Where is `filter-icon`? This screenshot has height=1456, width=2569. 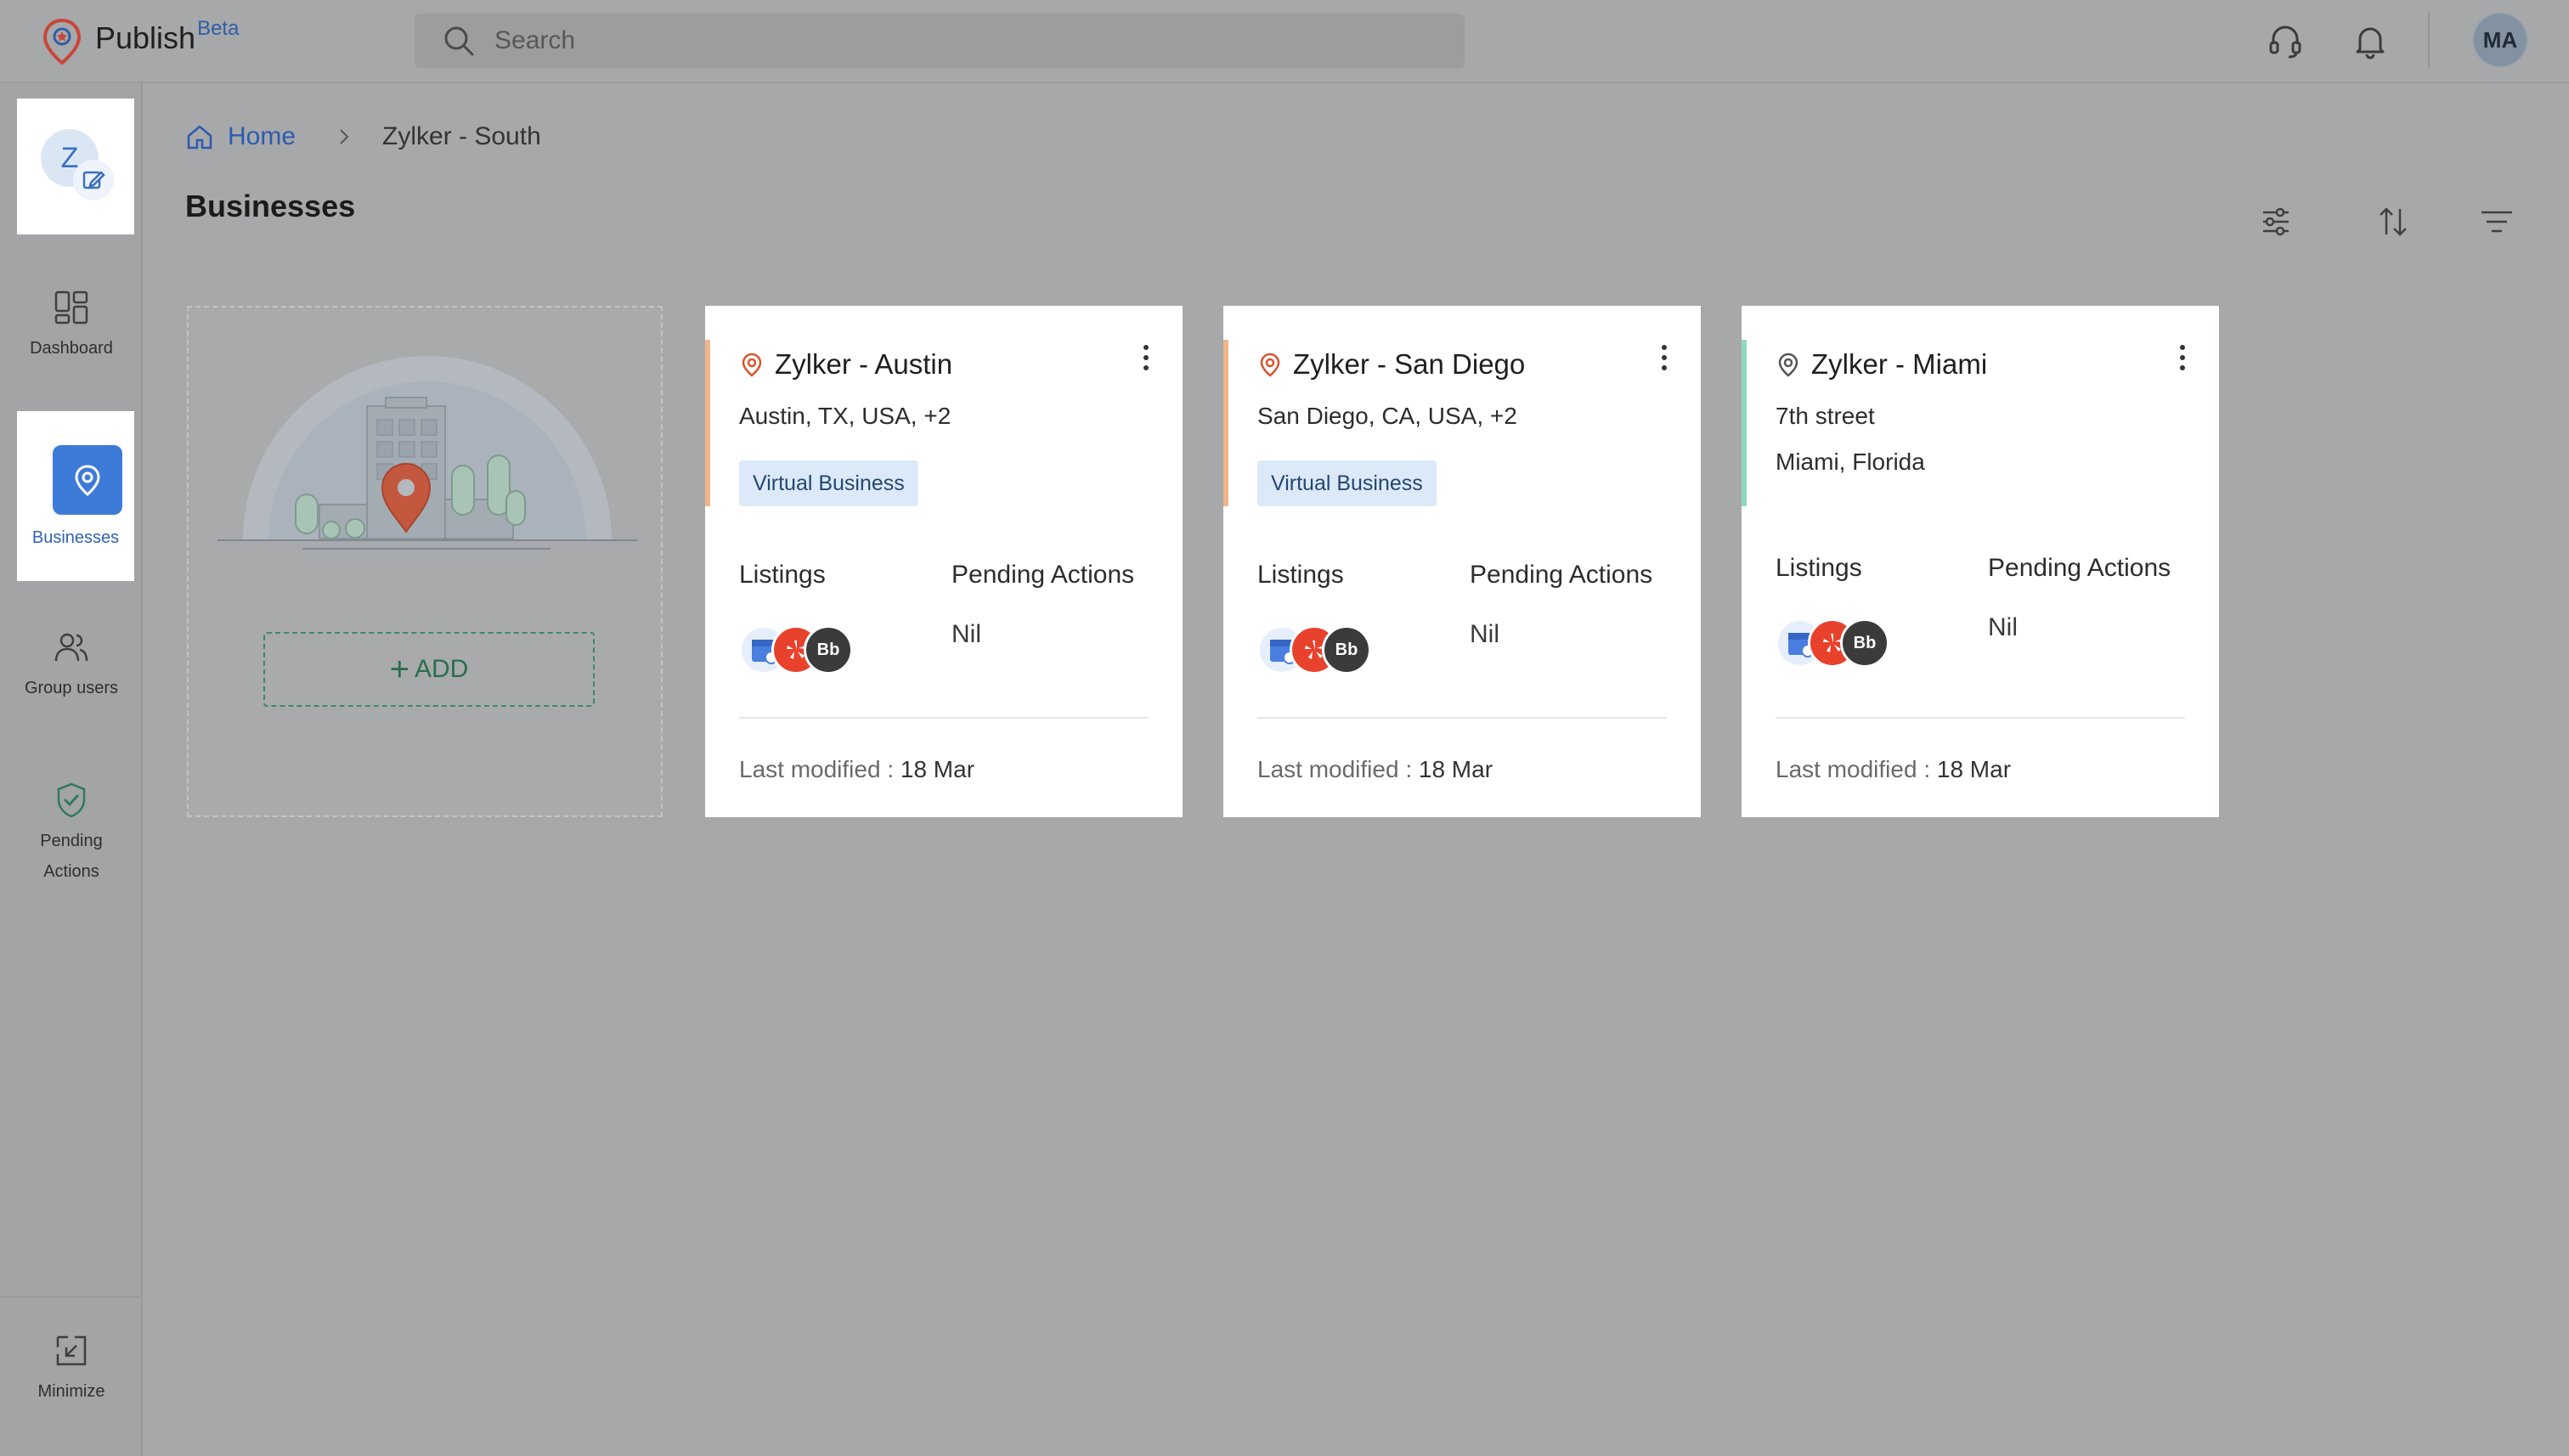 filter-icon is located at coordinates (2497, 222).